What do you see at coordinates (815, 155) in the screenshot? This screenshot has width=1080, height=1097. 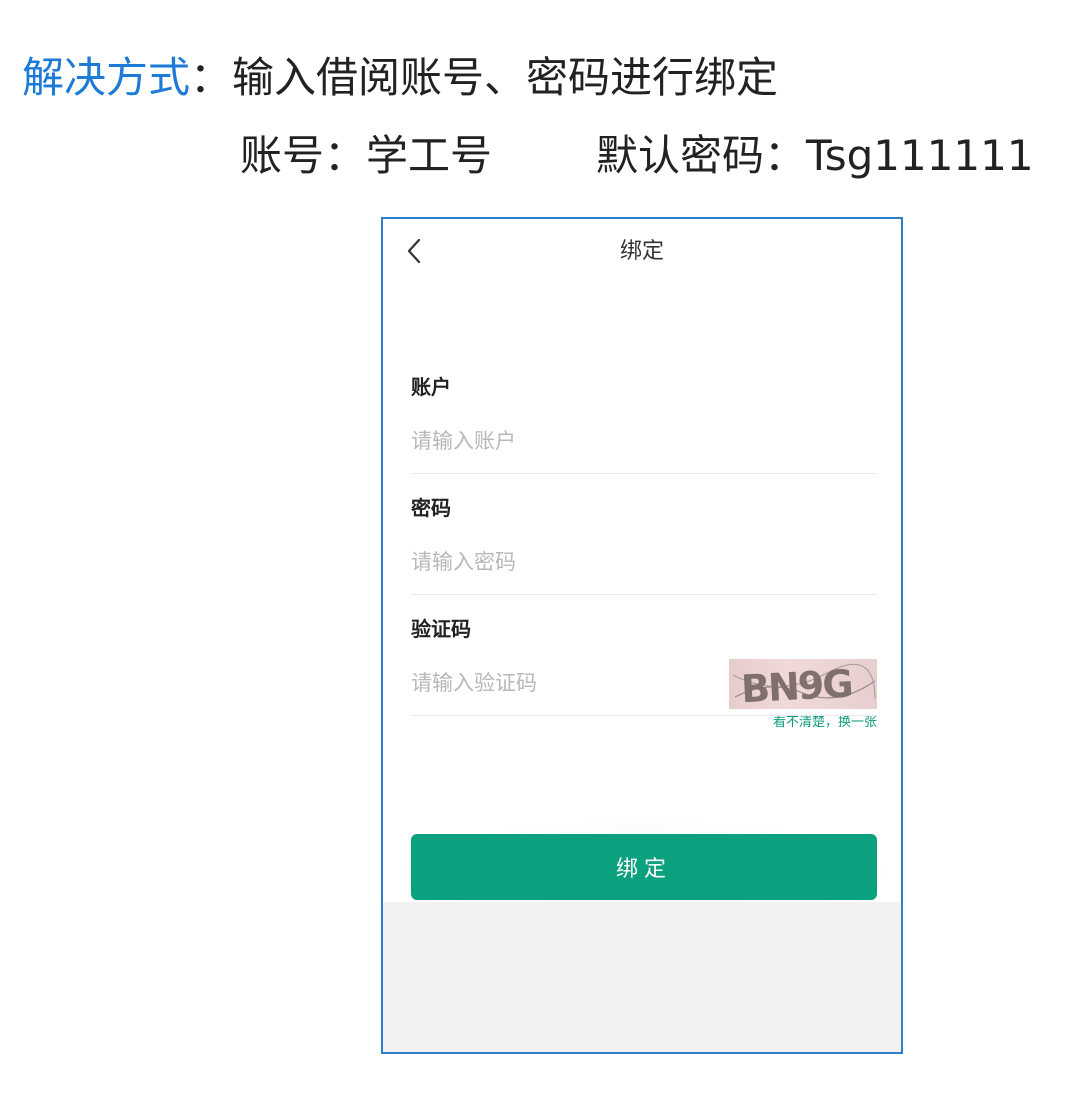 I see `password-note: 默认密码：Tsg111111` at bounding box center [815, 155].